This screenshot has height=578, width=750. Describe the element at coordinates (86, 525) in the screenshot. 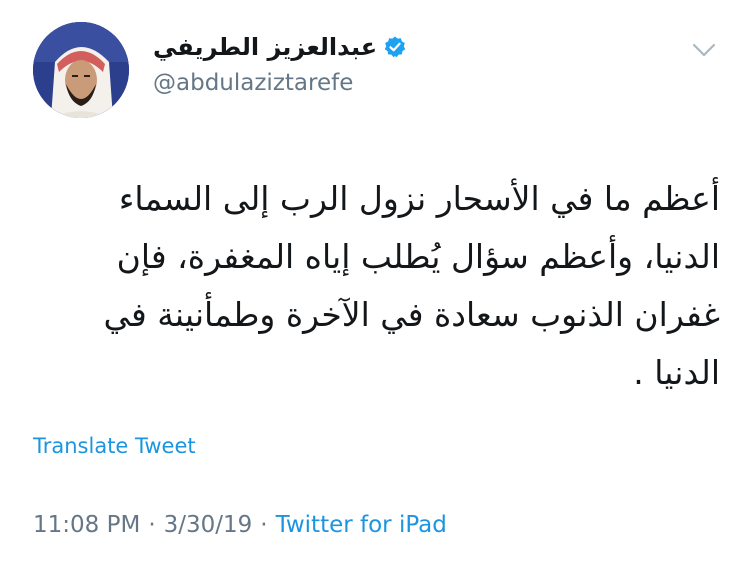

I see `tweet-time: 11:08 PM` at that location.